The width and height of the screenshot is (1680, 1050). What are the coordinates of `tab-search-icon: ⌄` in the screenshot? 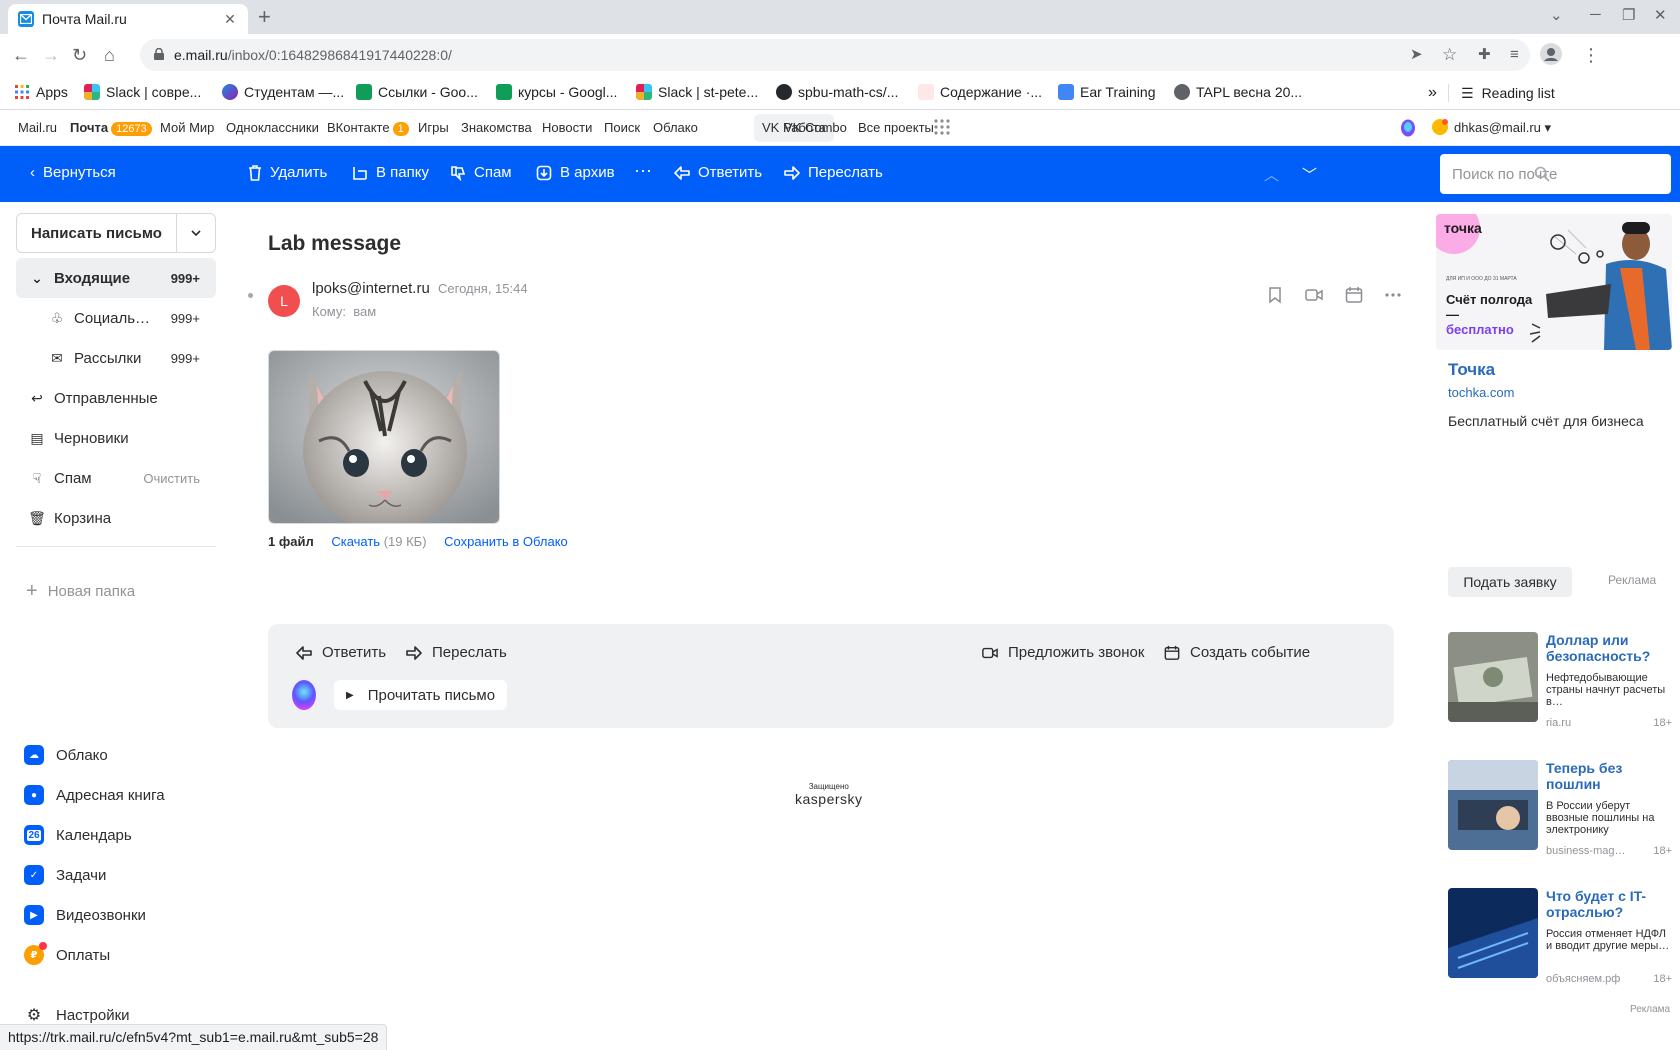 It's located at (1556, 15).